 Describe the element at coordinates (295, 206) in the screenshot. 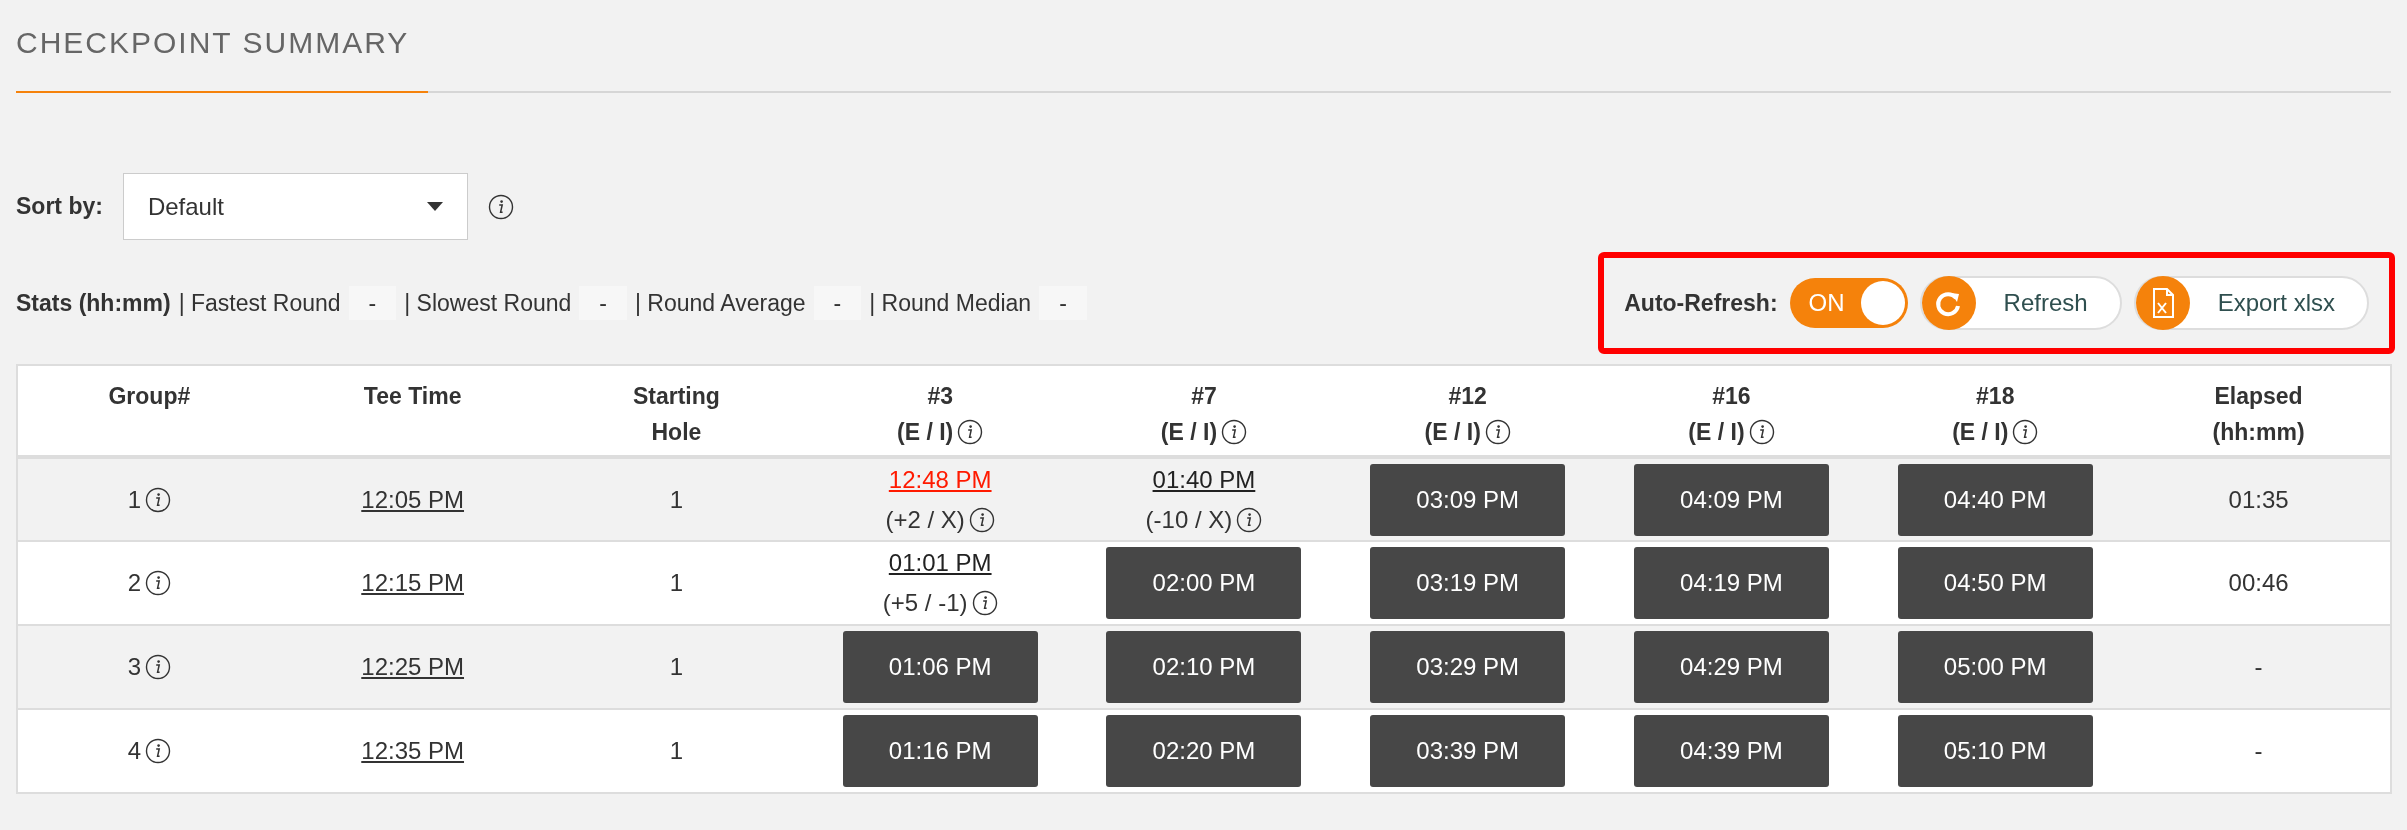

I see `sort-dropdown: Default` at that location.